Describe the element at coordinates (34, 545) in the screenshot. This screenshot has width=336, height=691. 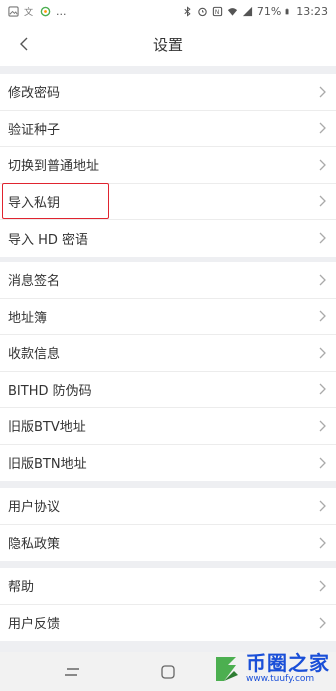
I see `settings-item-label: 隐私政策` at that location.